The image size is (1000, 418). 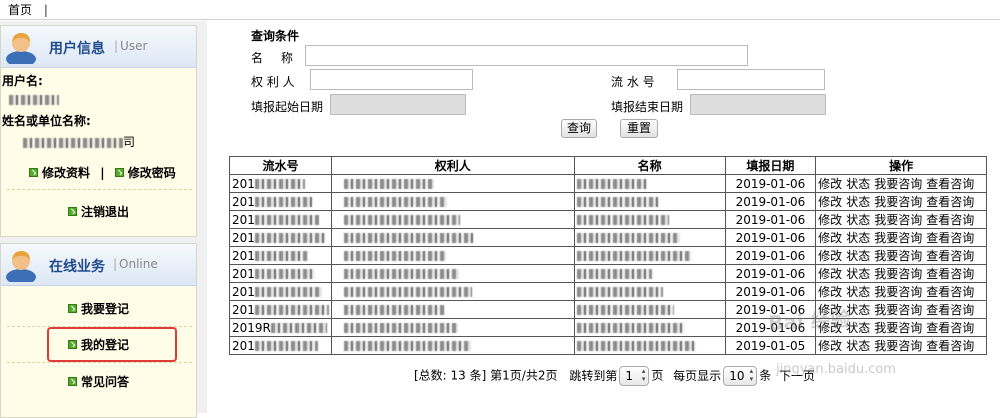 What do you see at coordinates (21, 266) in the screenshot?
I see `user-avatar-icon` at bounding box center [21, 266].